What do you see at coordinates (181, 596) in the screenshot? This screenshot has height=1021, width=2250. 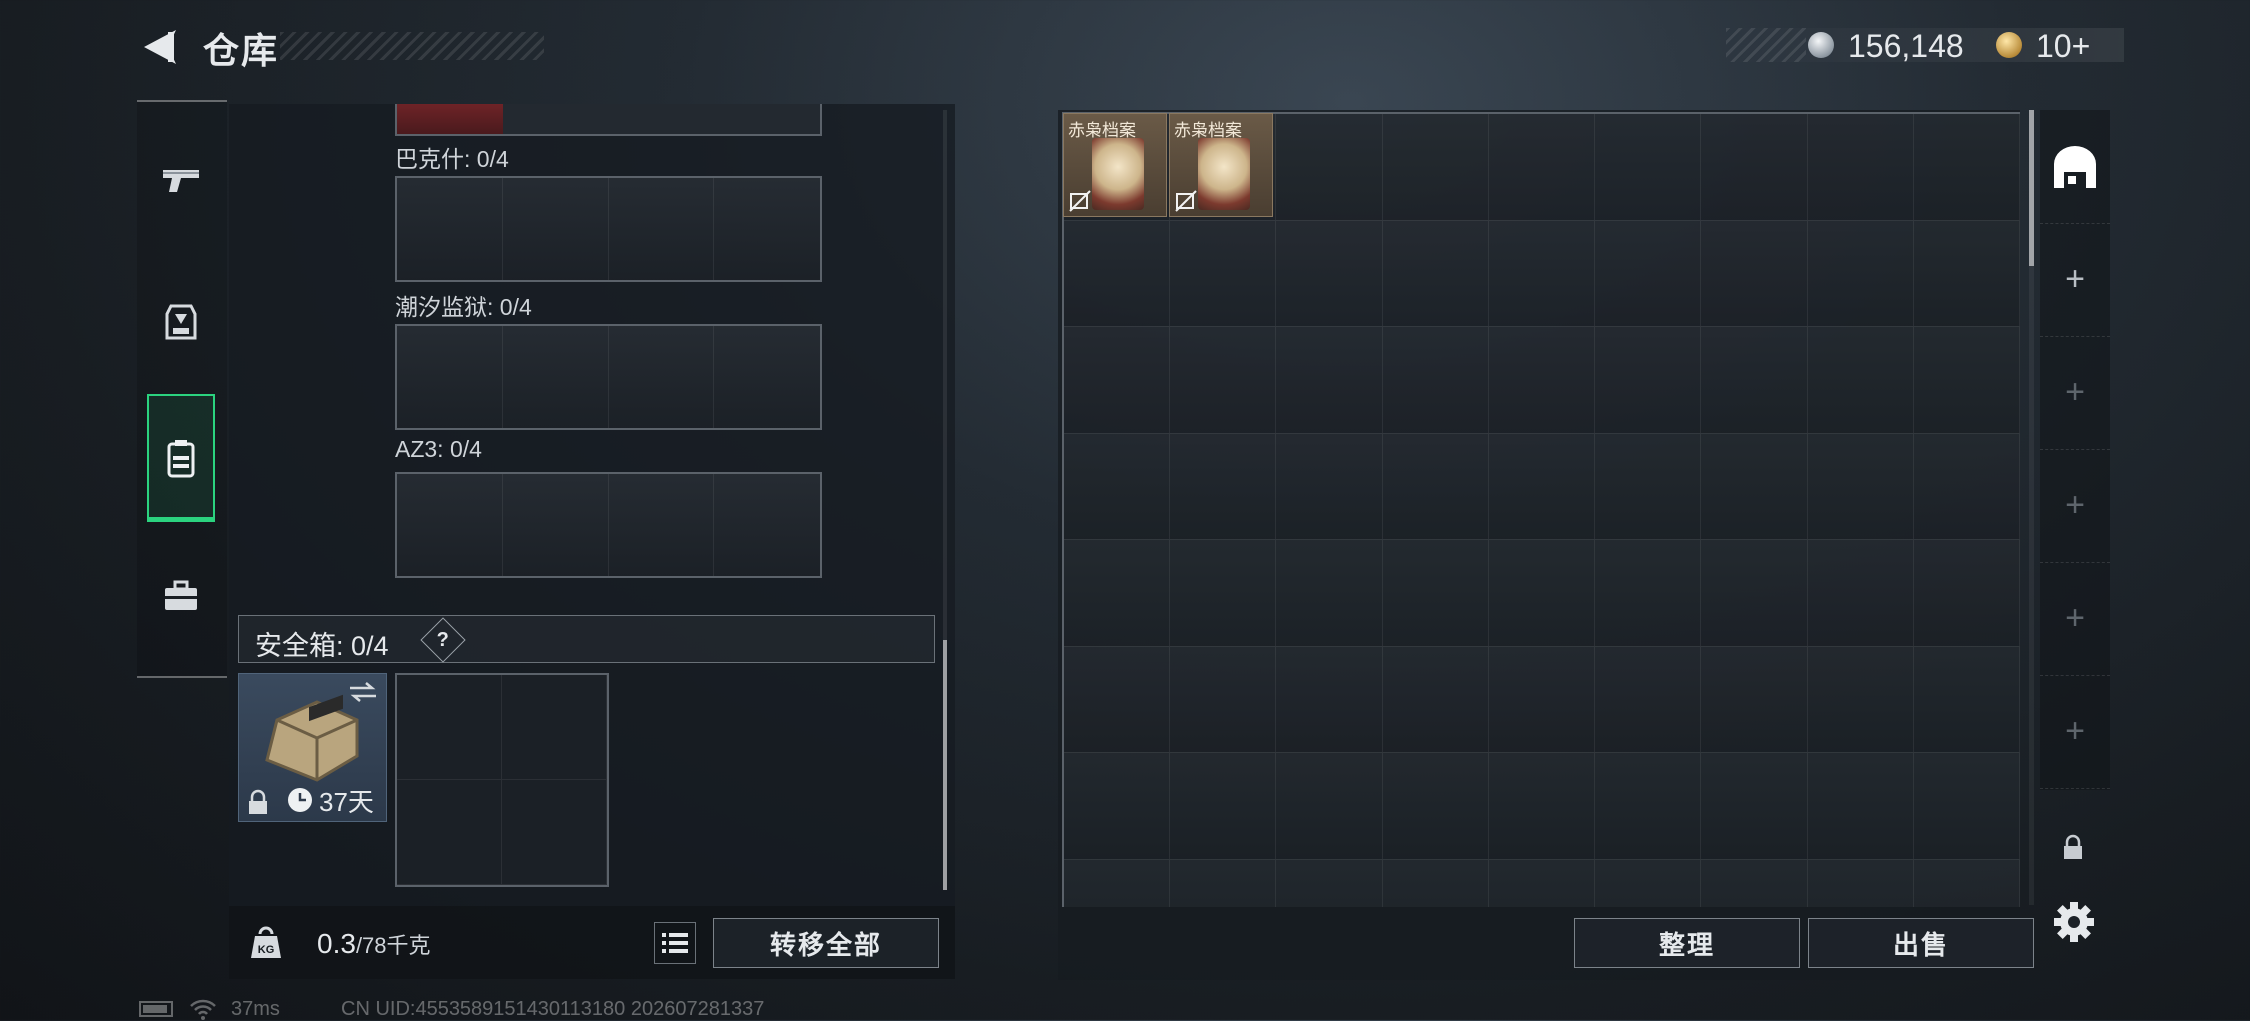 I see `tab-briefcase` at bounding box center [181, 596].